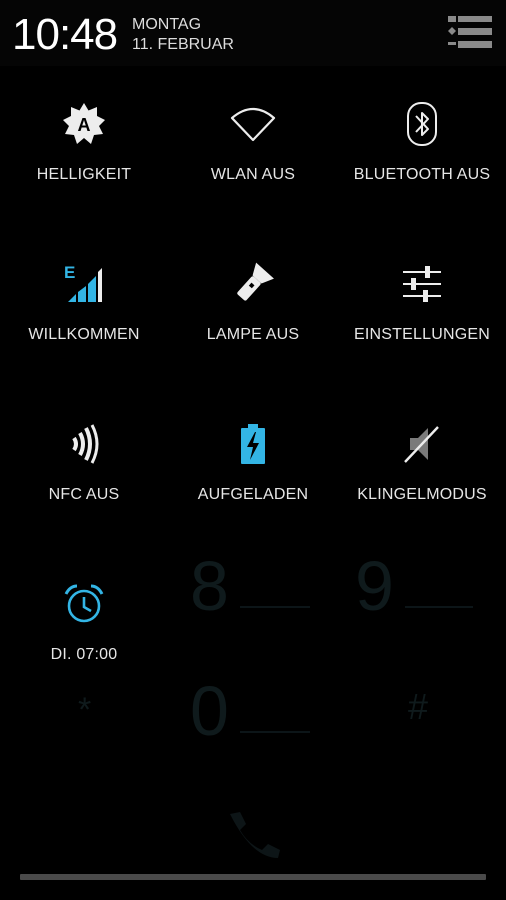 The image size is (506, 900). Describe the element at coordinates (84, 466) in the screenshot. I see `tile-nfc: NFC AUS` at that location.